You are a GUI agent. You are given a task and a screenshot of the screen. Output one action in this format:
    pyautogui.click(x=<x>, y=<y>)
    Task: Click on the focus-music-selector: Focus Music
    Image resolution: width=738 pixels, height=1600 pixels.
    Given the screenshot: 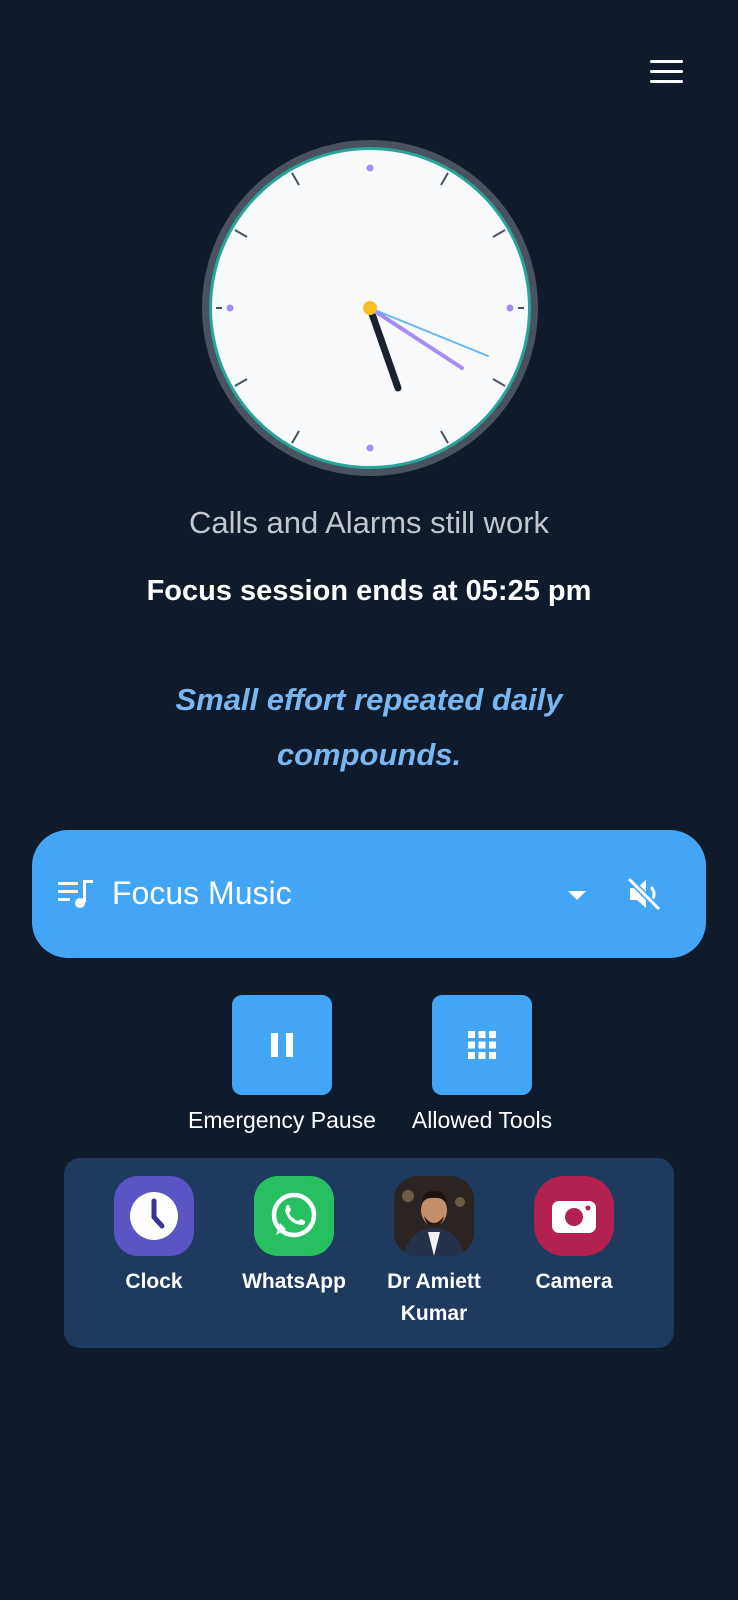 What is the action you would take?
    pyautogui.click(x=369, y=894)
    